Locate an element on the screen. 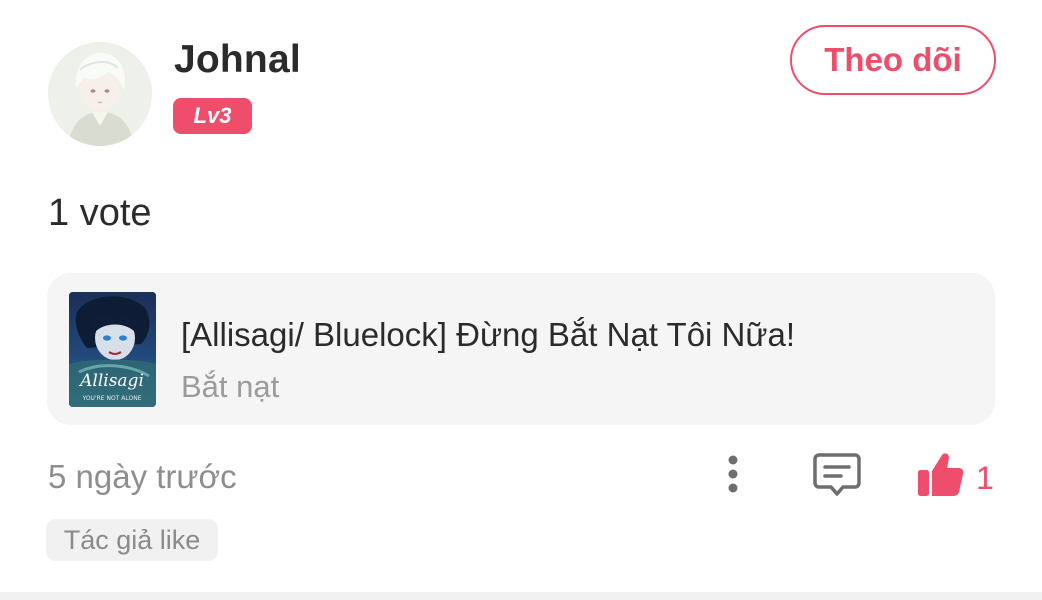 Image resolution: width=1042 pixels, height=600 pixels. user-avatar is located at coordinates (100, 94).